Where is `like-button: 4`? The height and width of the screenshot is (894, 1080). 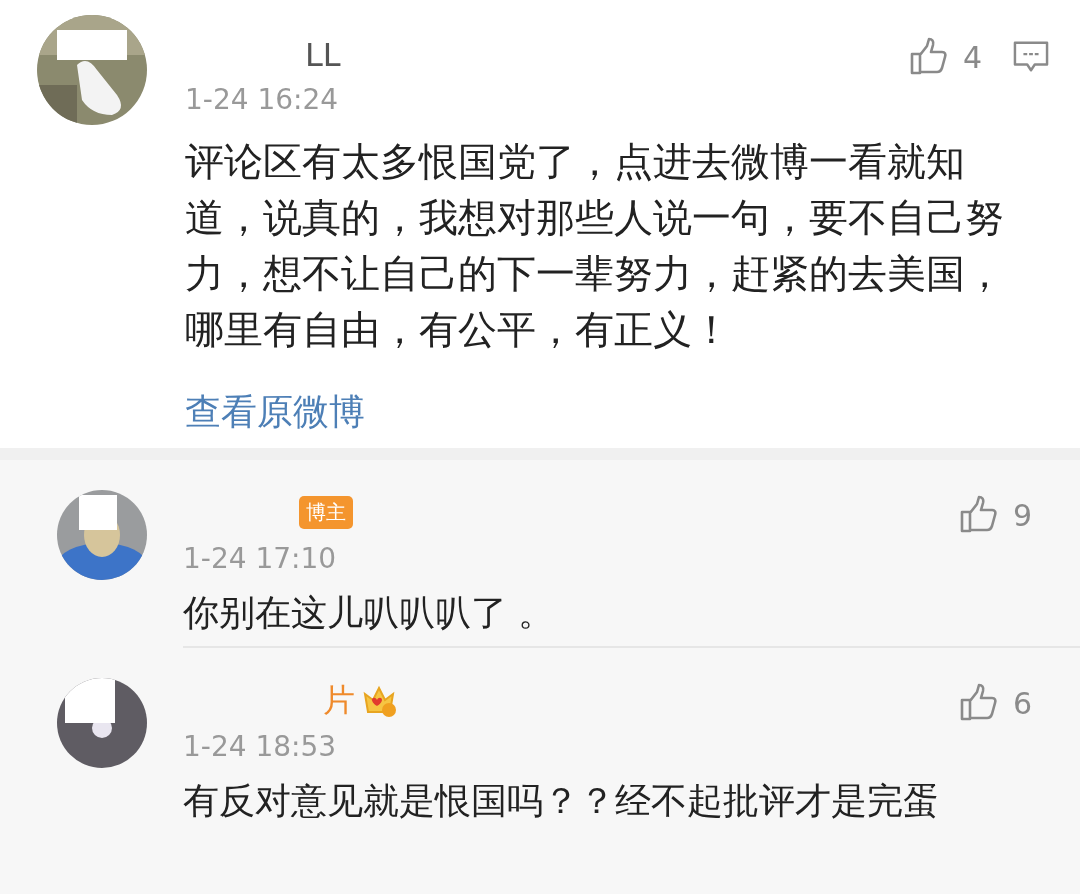
like-button: 4 is located at coordinates (945, 57).